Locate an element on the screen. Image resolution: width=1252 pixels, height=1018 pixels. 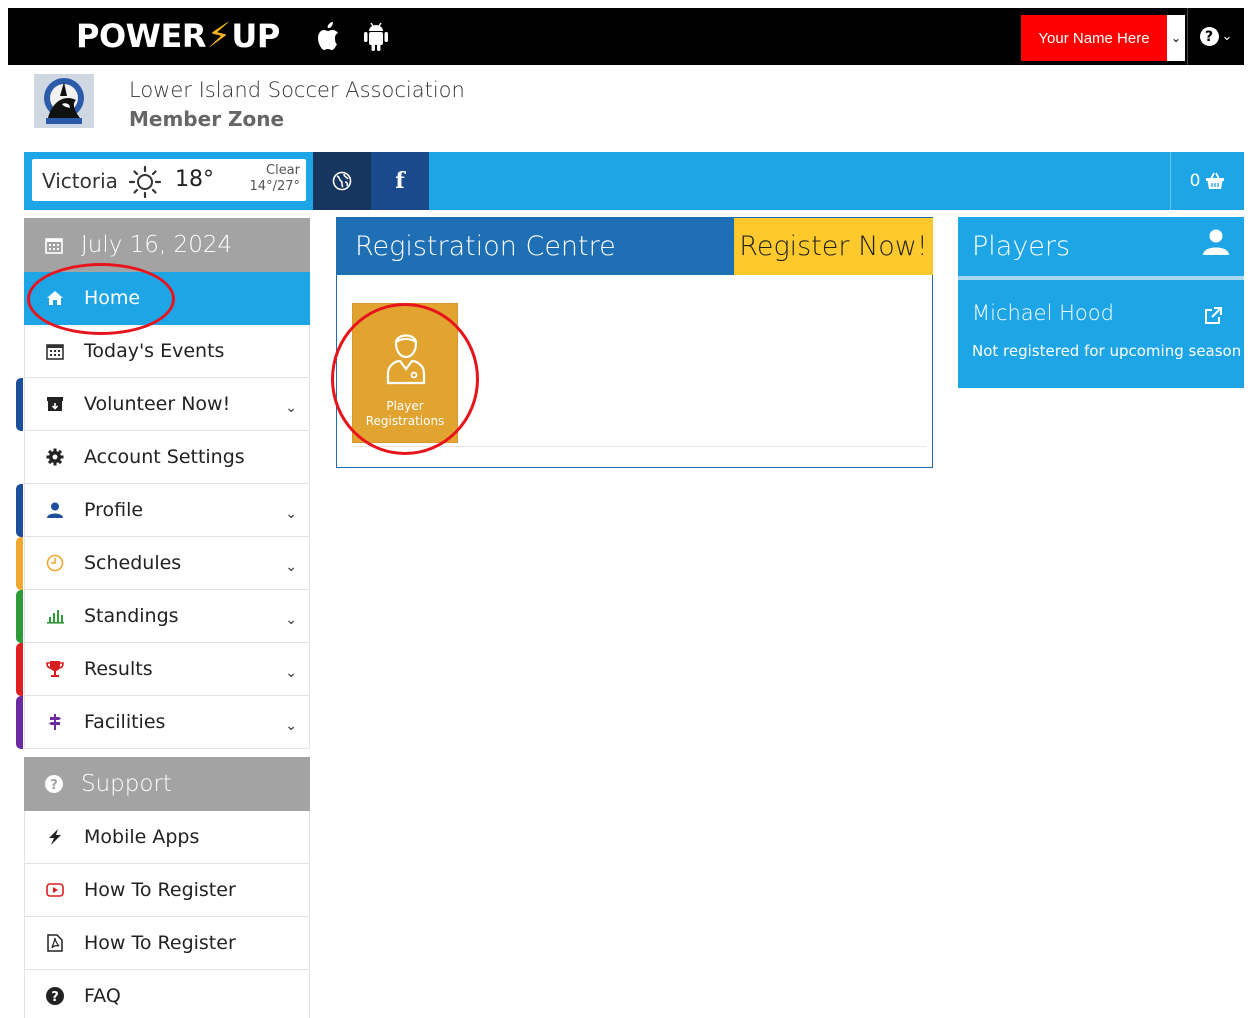
archive-icon is located at coordinates (55, 404).